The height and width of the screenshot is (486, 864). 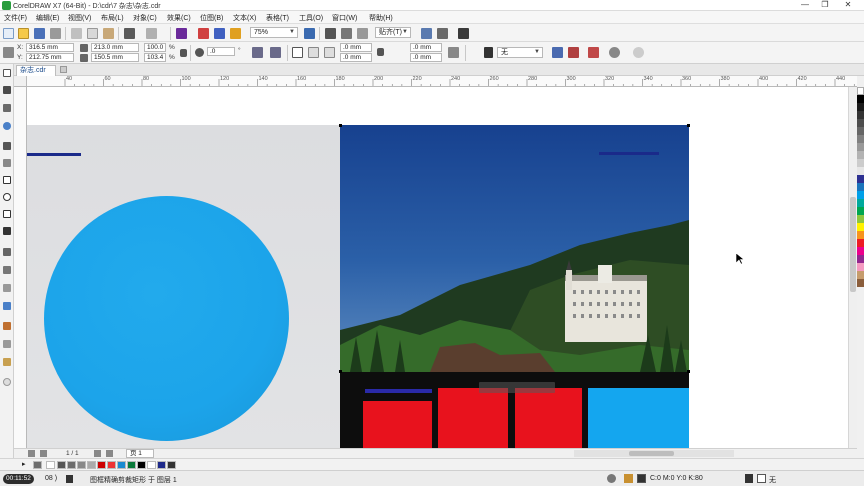 What do you see at coordinates (311, 18) in the screenshot?
I see `menu-tools: 工具(O)` at bounding box center [311, 18].